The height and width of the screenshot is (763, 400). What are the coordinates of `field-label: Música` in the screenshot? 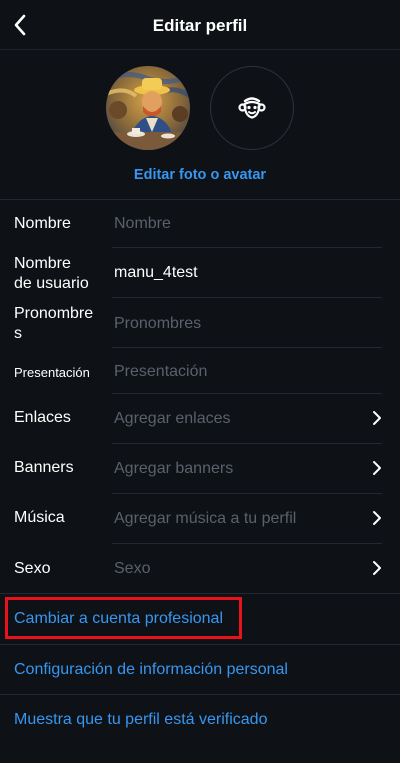 It's located at (39, 517).